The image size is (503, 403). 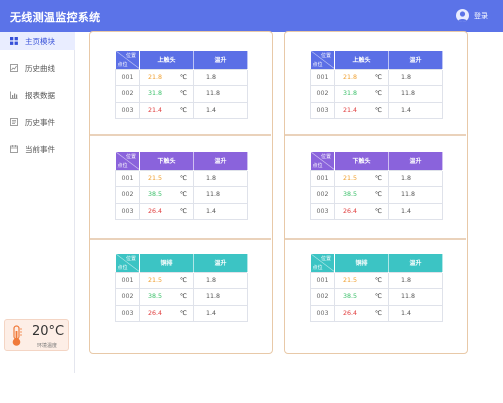 I want to click on sidebar-item-current-events: 当前事件, so click(x=37, y=149).